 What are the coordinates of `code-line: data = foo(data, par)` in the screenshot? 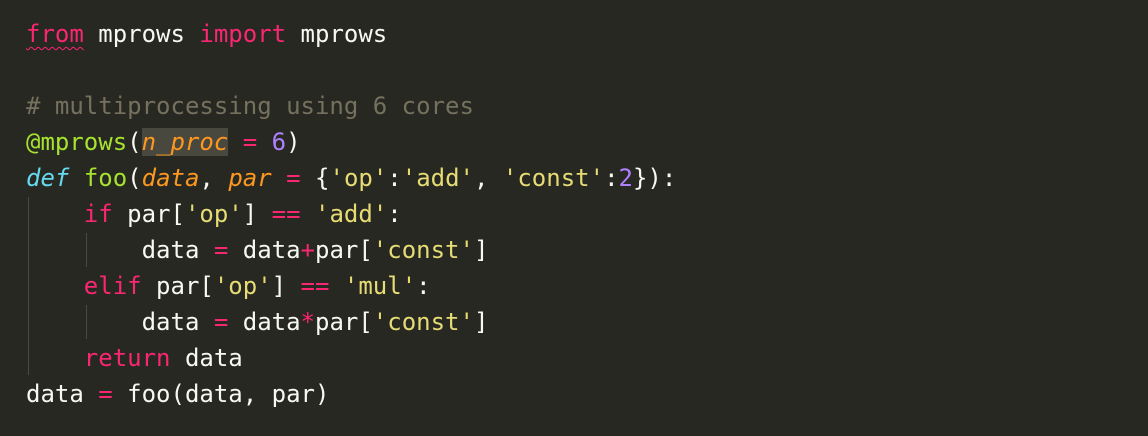 It's located at (177, 394).